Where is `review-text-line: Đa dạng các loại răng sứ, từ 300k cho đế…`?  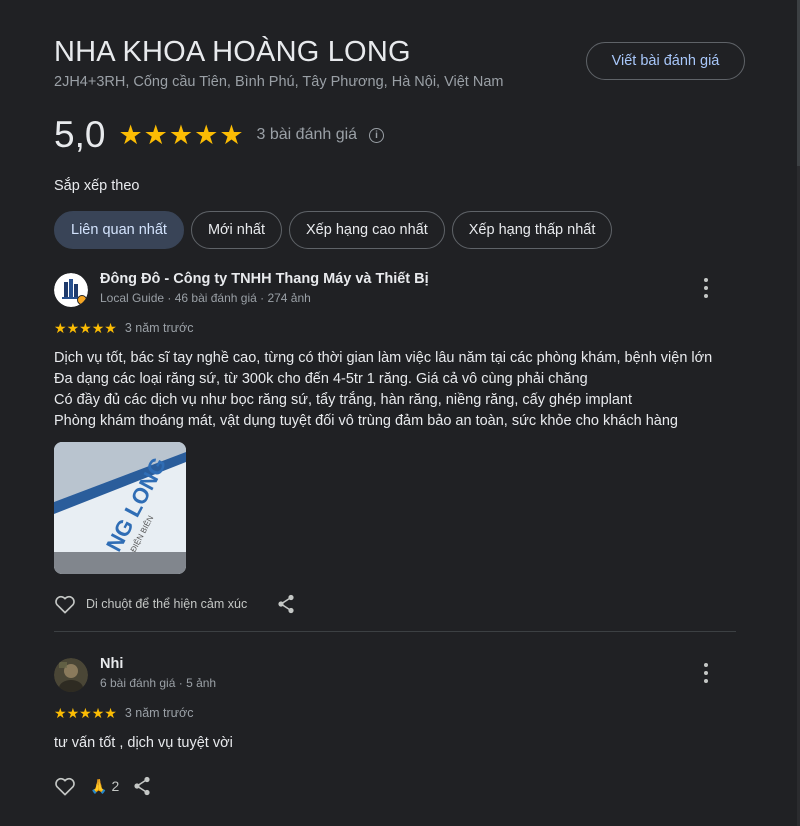
review-text-line: Đa dạng các loại răng sứ, từ 300k cho đế… is located at coordinates (321, 379).